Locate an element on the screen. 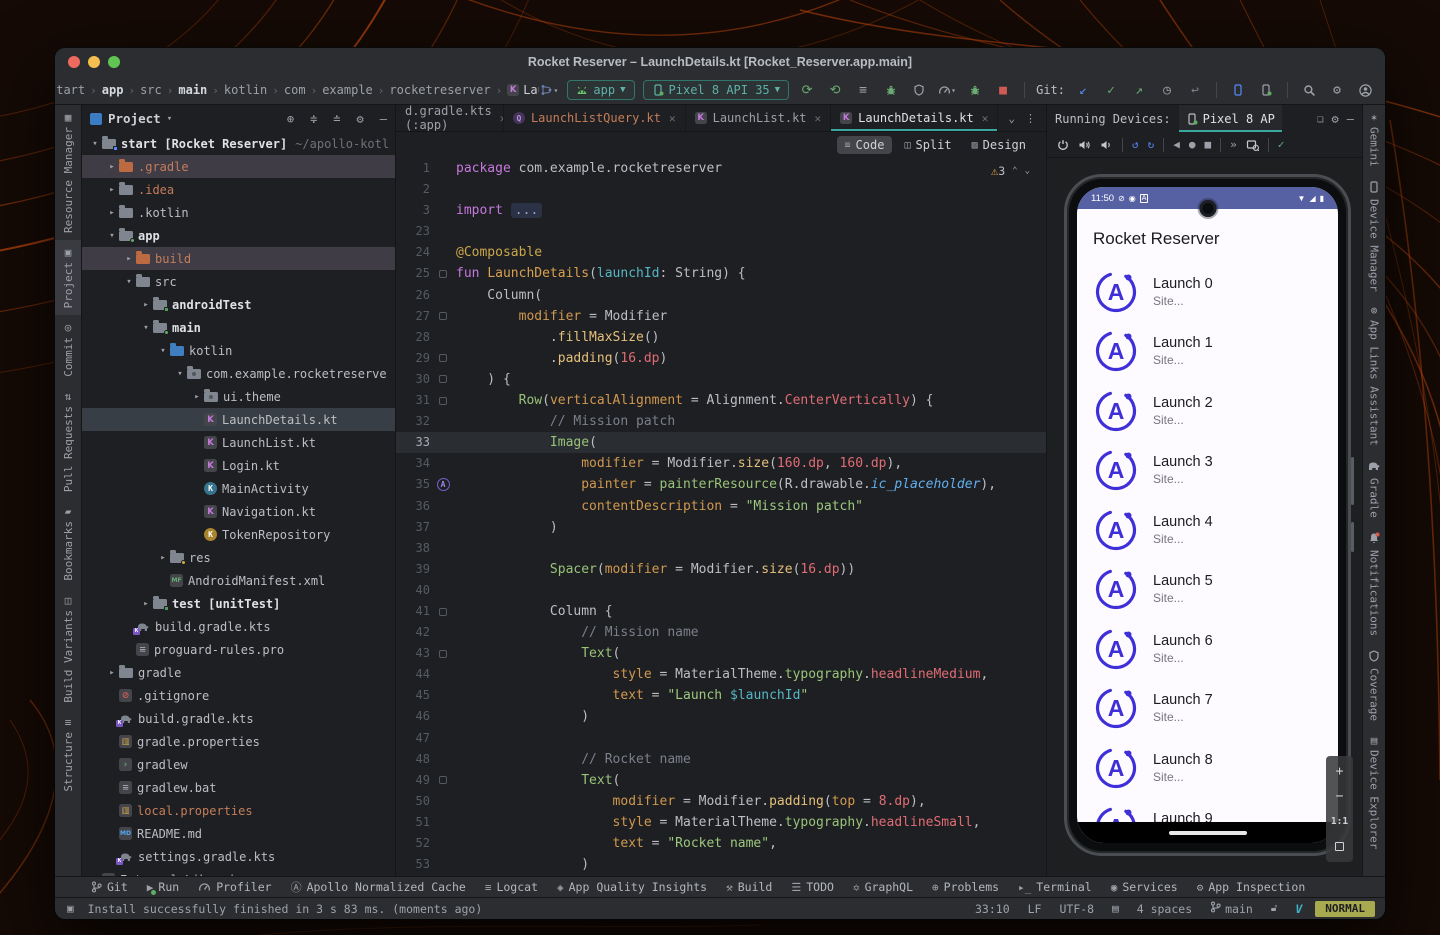 The width and height of the screenshot is (1440, 935). editor-tab-d.gradle.kts-app-: d.gradle.kts (:app)✕ is located at coordinates (450, 118).